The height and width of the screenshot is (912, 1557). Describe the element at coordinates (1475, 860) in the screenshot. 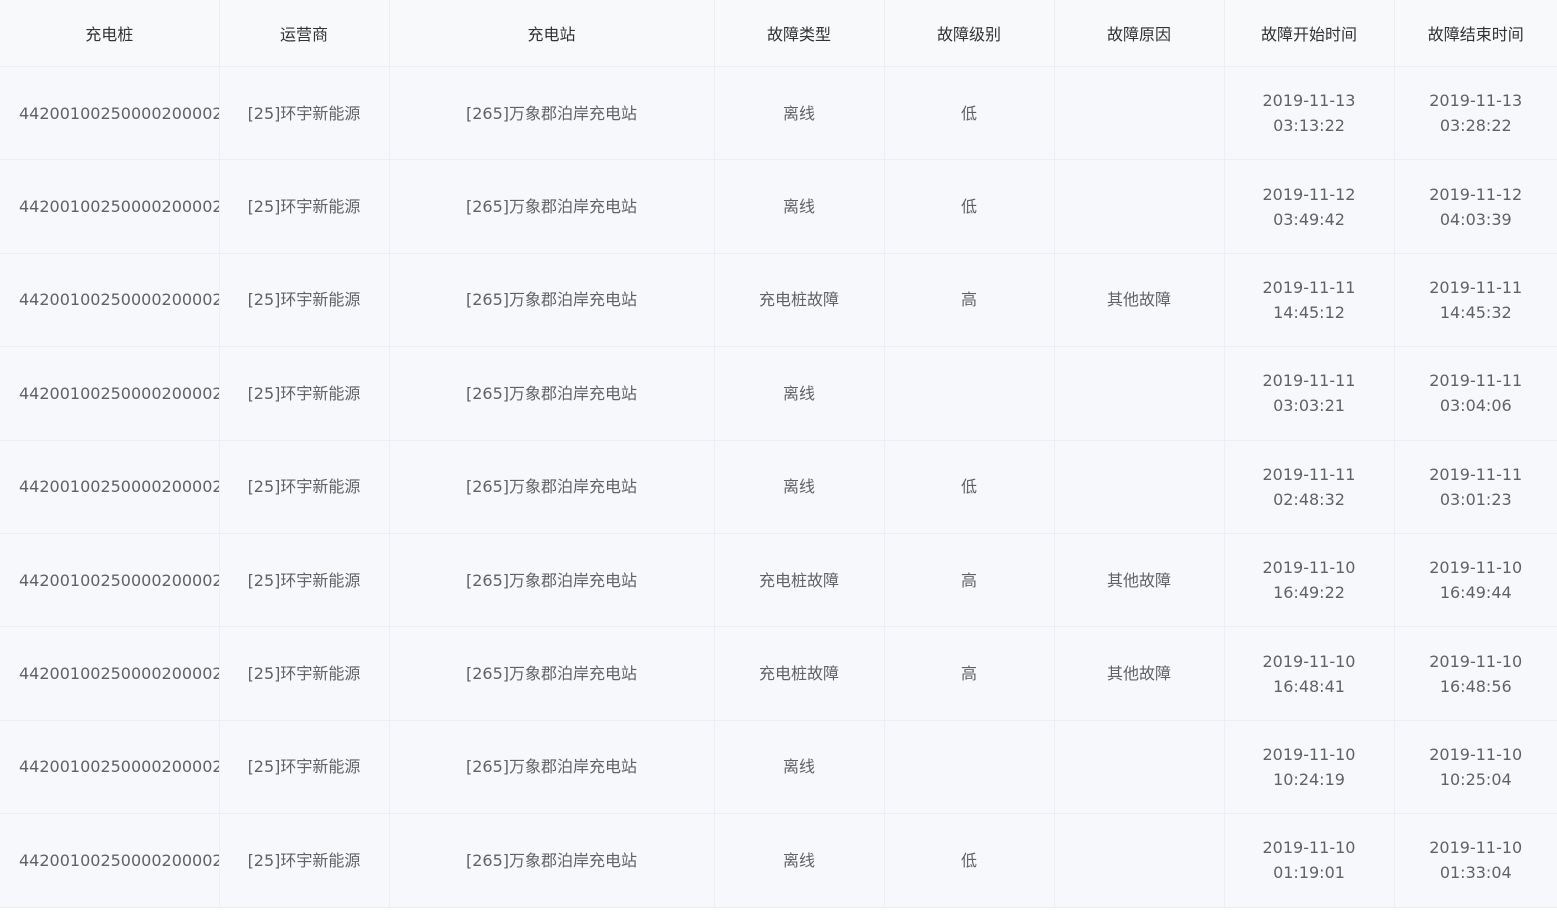

I see `cell-end-time: 2019-11-10 01:33:04` at that location.